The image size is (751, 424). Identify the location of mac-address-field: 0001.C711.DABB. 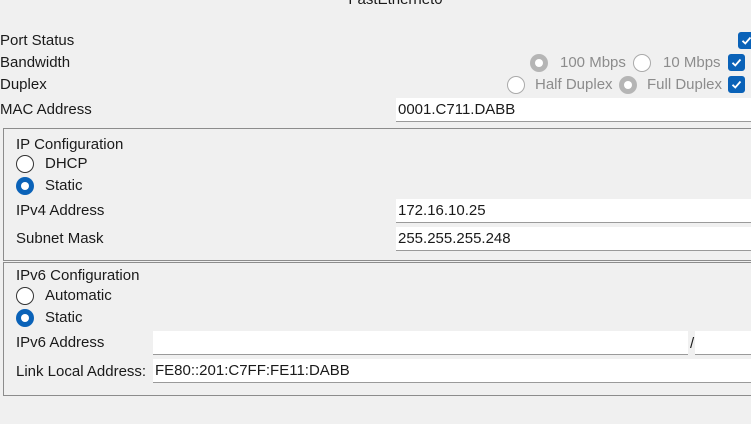
(573, 110).